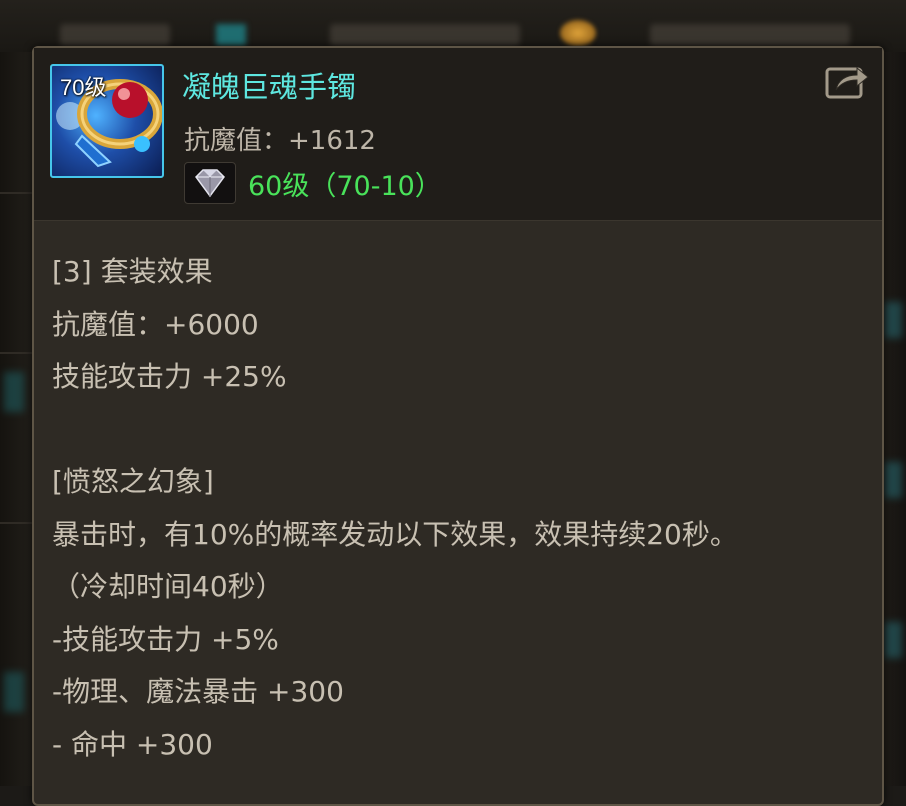 The image size is (906, 806). I want to click on set-effect-header: [3] 套装效果, so click(132, 271).